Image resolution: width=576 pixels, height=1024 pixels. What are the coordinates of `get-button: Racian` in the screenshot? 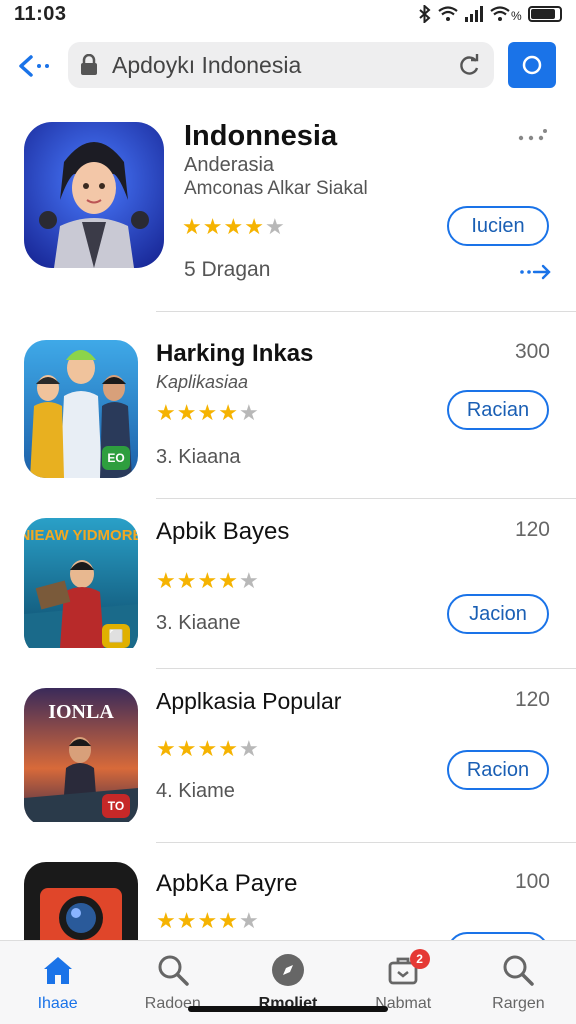 It's located at (498, 410).